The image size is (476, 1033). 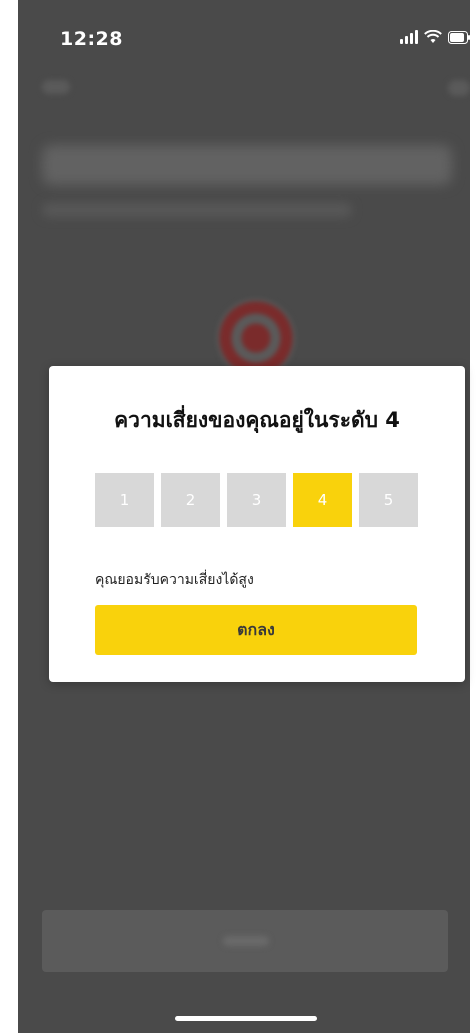 I want to click on risk-level-4: 4, so click(x=322, y=500).